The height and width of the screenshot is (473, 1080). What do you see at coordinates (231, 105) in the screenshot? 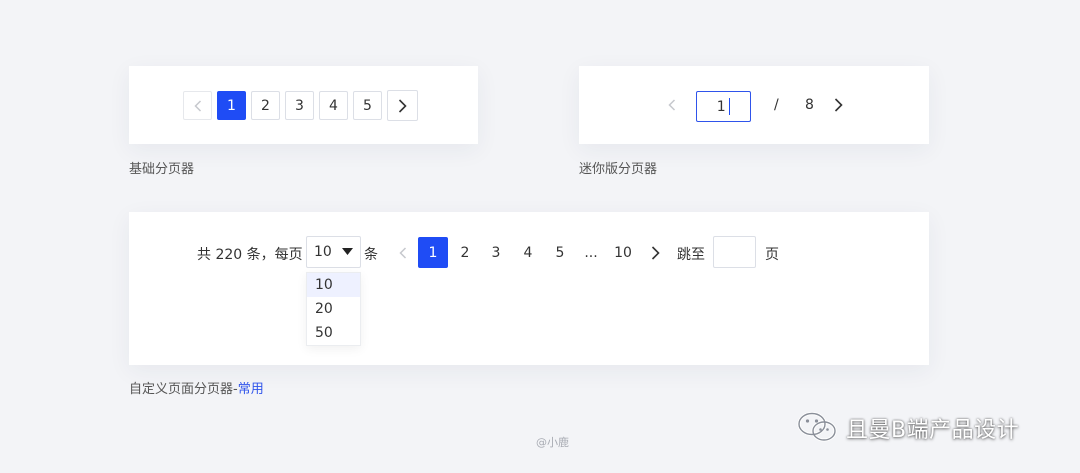
I see `page-button-1: 1` at bounding box center [231, 105].